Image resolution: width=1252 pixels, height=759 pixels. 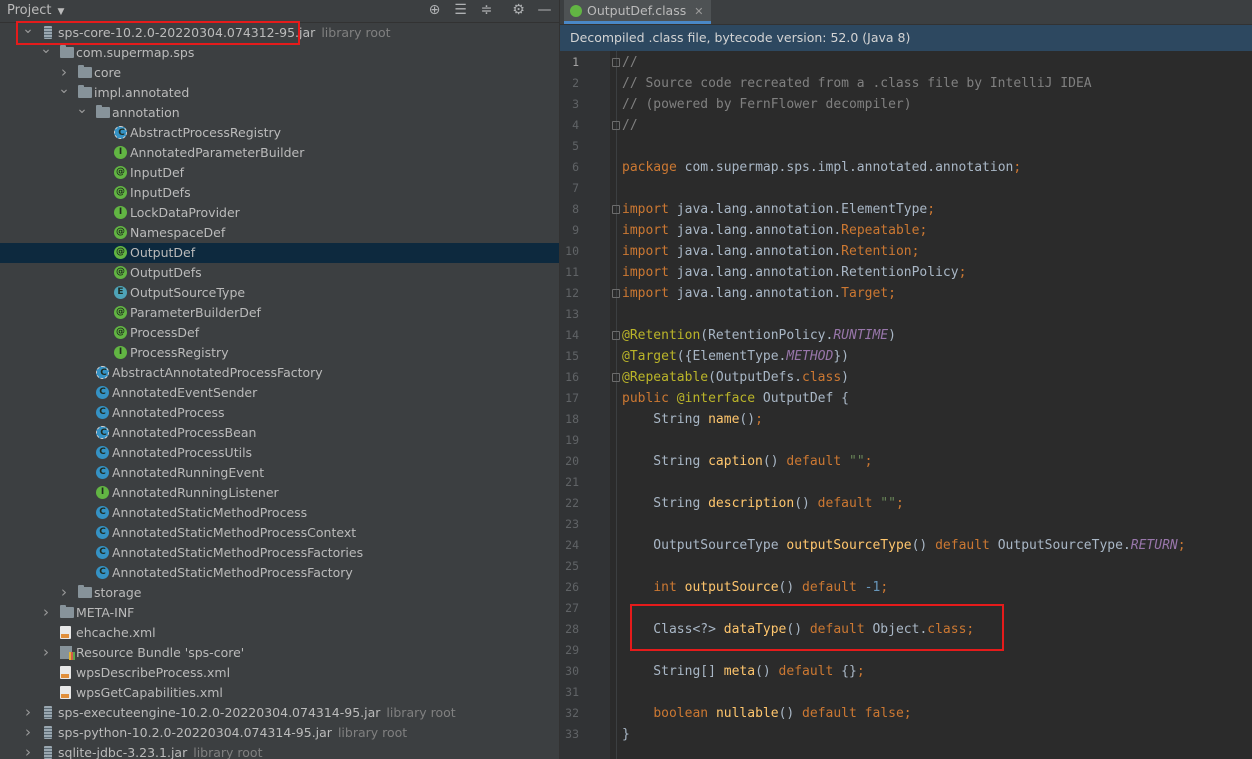 I want to click on library-root-hint: library root, so click(x=421, y=712).